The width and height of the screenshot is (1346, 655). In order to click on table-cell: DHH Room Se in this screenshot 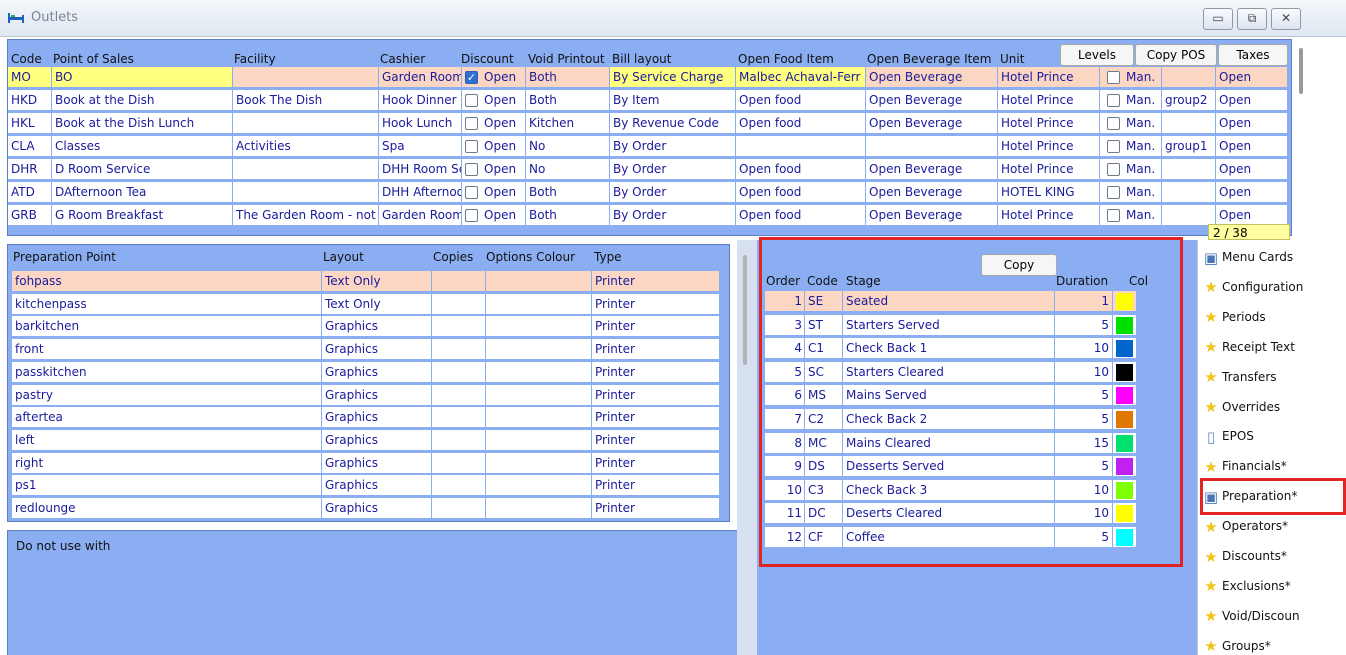, I will do `click(420, 169)`.